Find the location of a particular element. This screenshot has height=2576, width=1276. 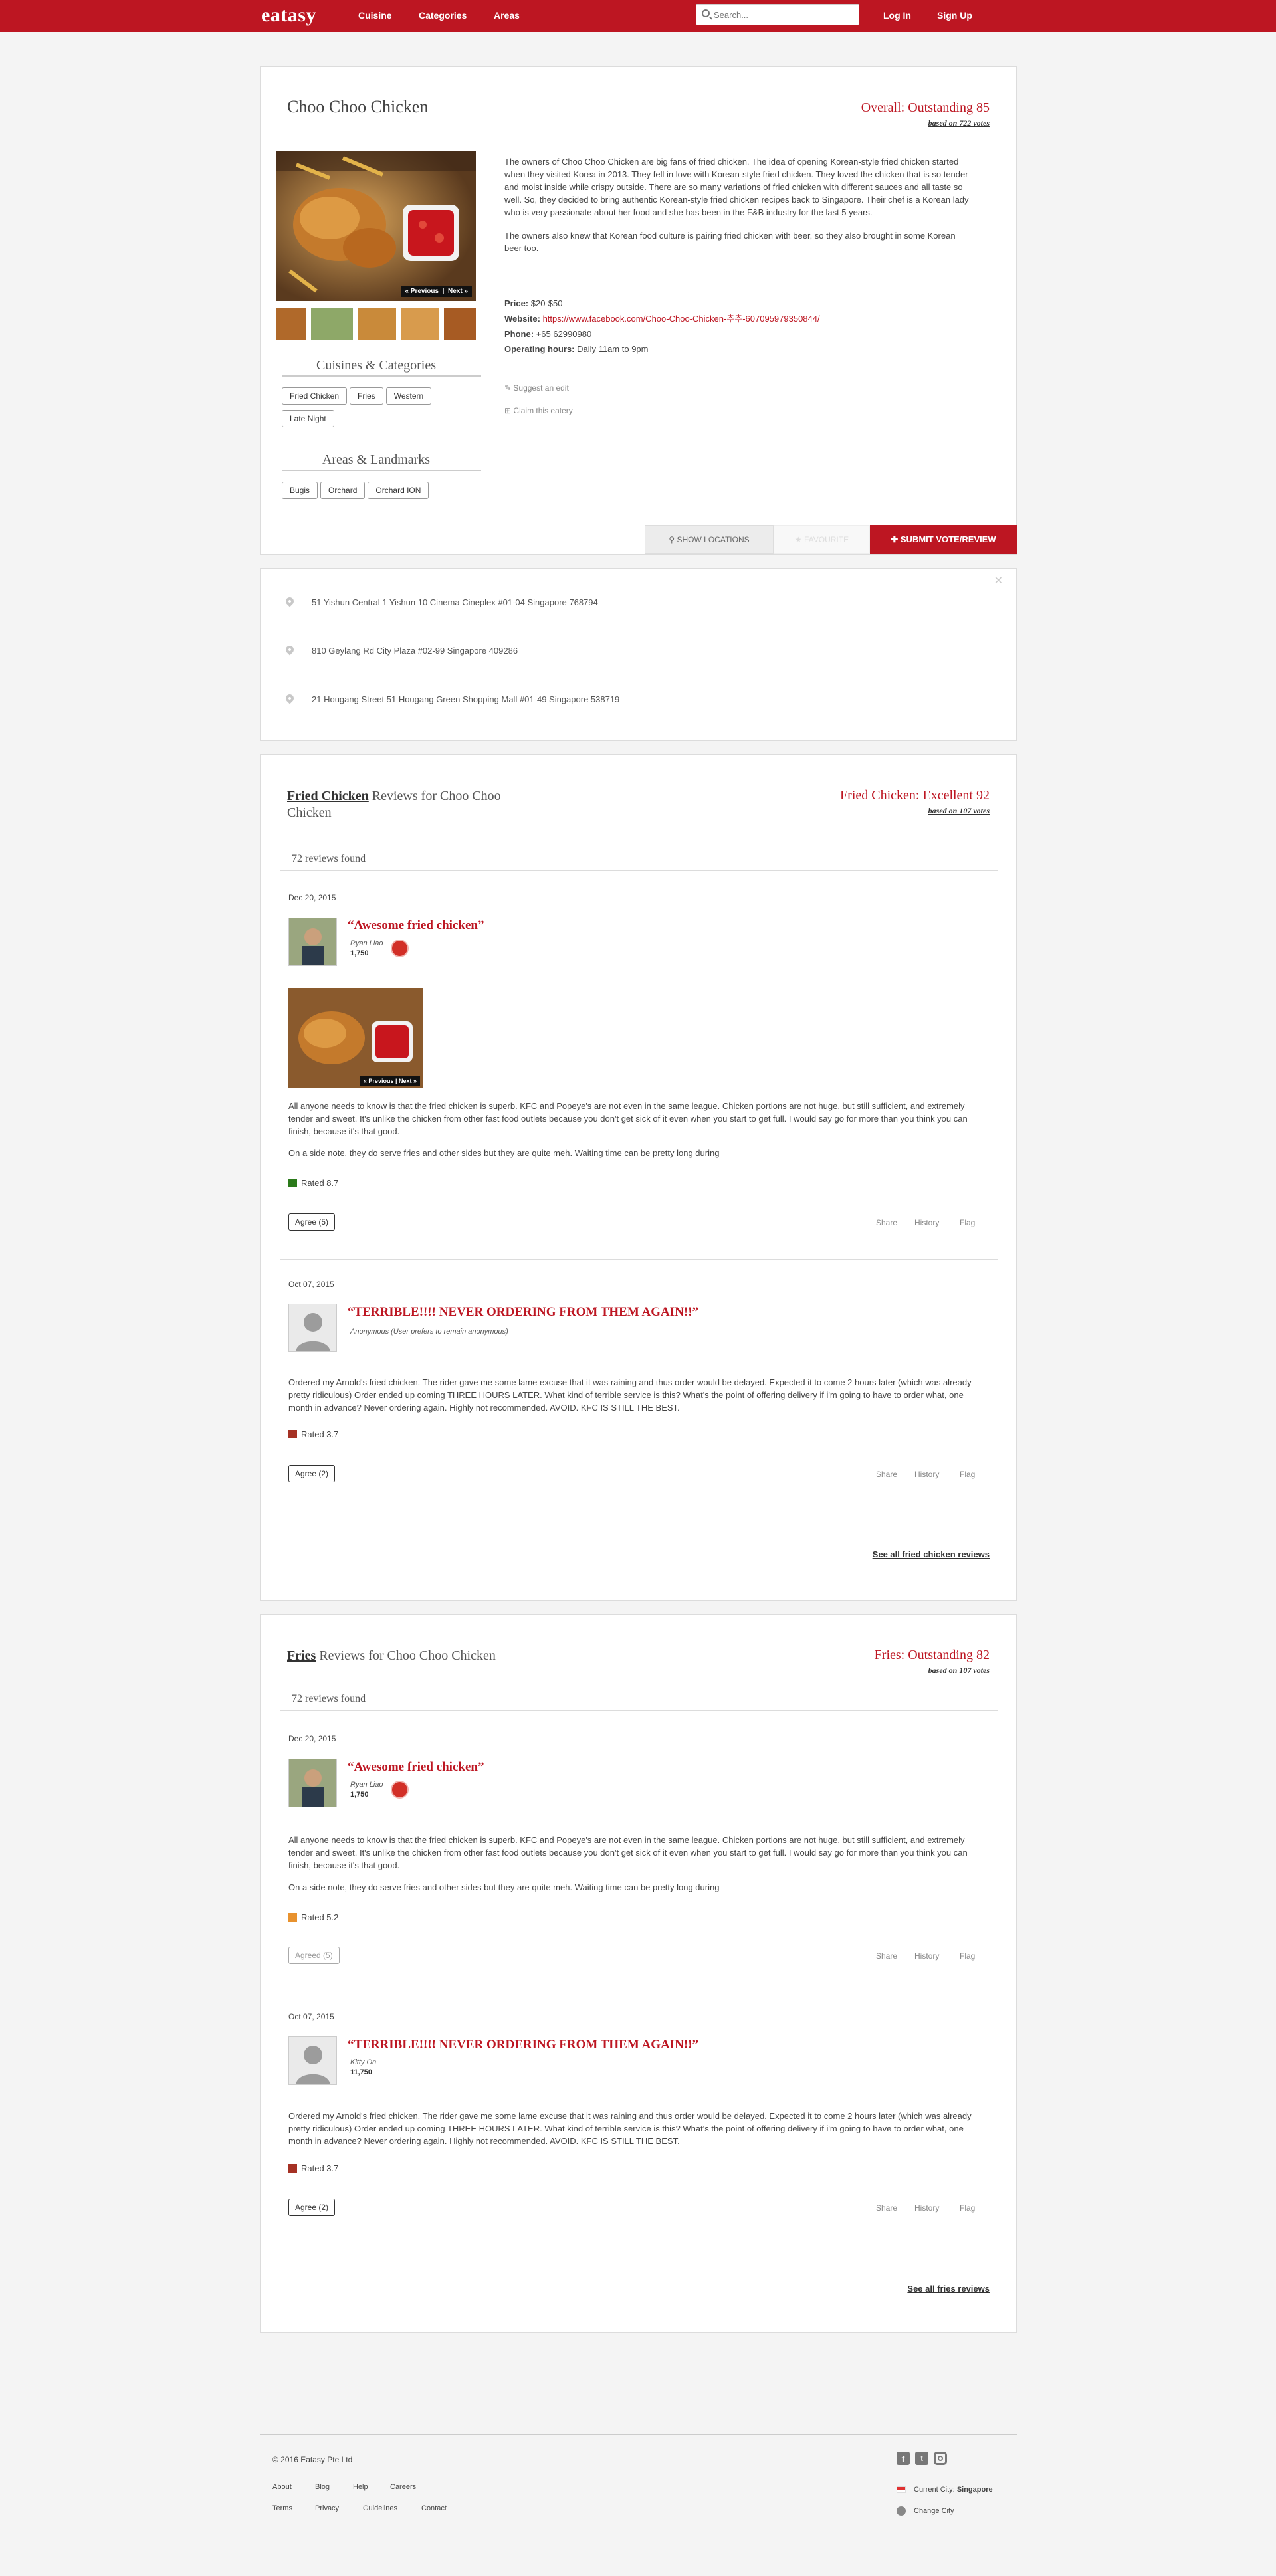

singapore-flag-icon is located at coordinates (901, 2489).